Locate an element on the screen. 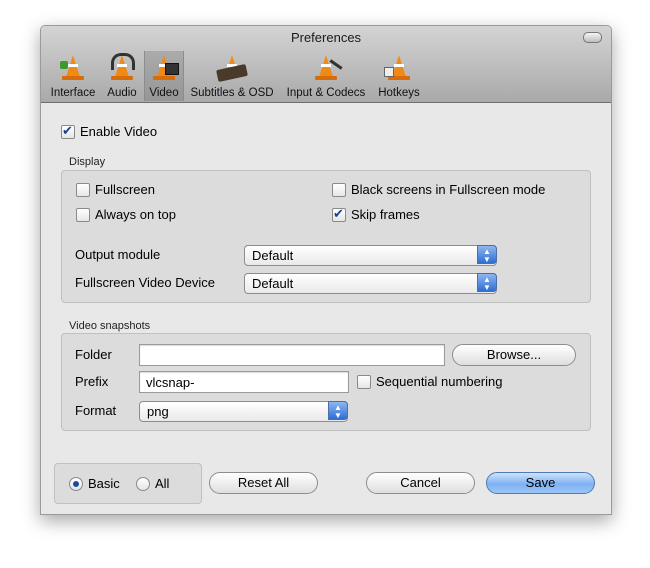 This screenshot has height=568, width=650. tab-audio: Audio is located at coordinates (122, 76).